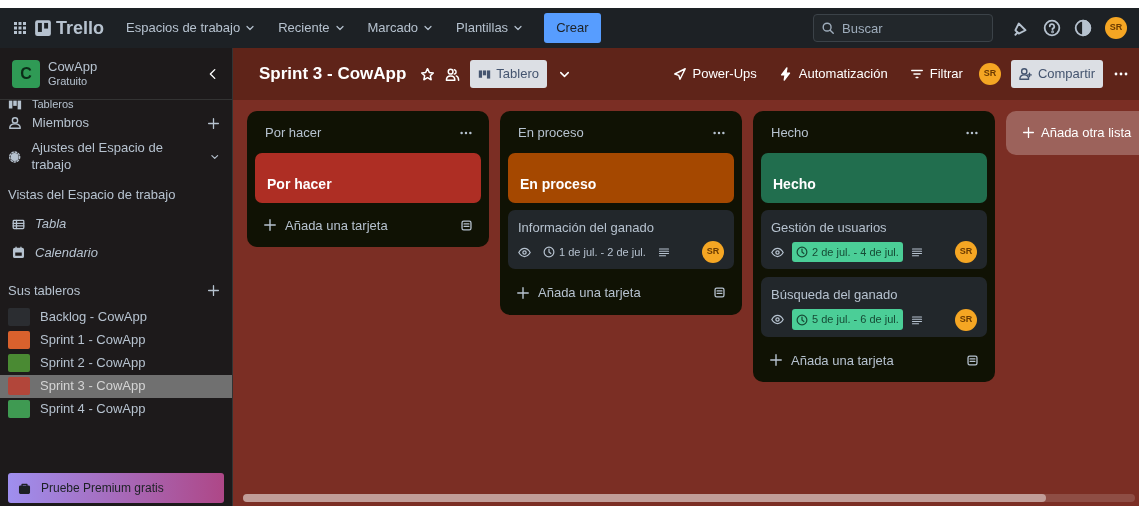 This screenshot has height=506, width=1139. I want to click on card-title: Búsqueda del ganado, so click(835, 295).